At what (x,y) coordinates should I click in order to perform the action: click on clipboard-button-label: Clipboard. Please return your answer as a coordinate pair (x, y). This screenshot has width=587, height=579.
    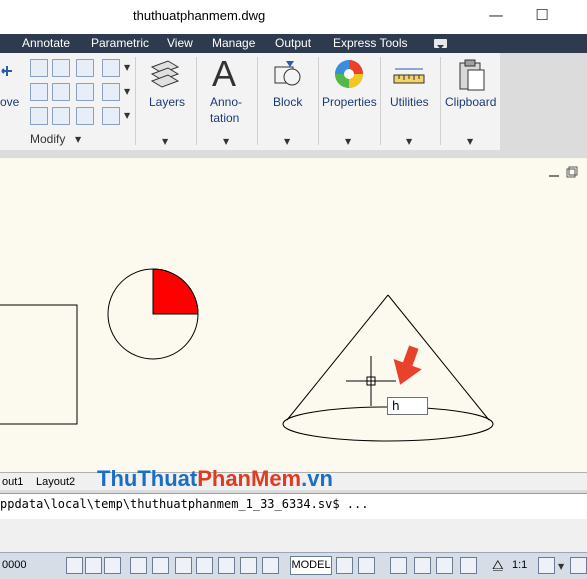
    Looking at the image, I should click on (470, 102).